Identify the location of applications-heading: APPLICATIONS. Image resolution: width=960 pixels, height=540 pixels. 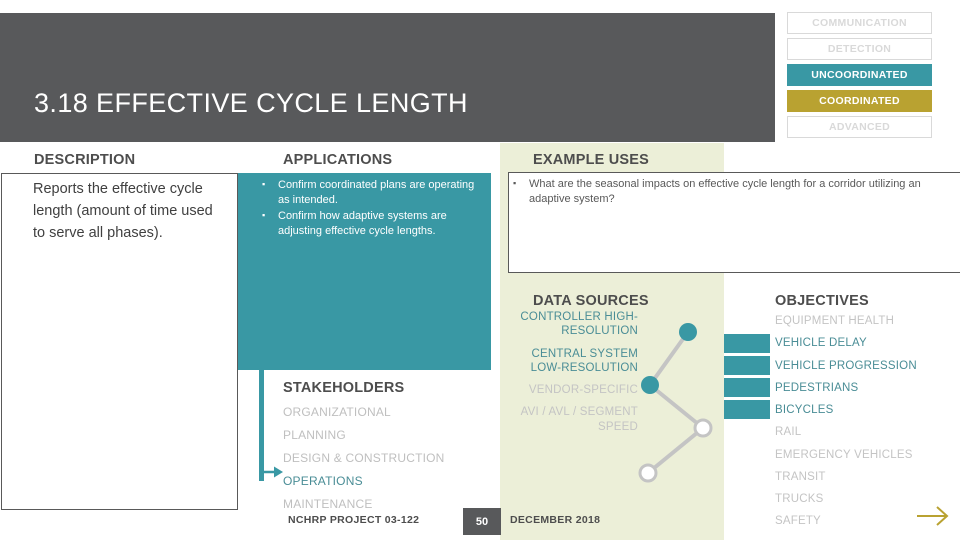
(338, 160).